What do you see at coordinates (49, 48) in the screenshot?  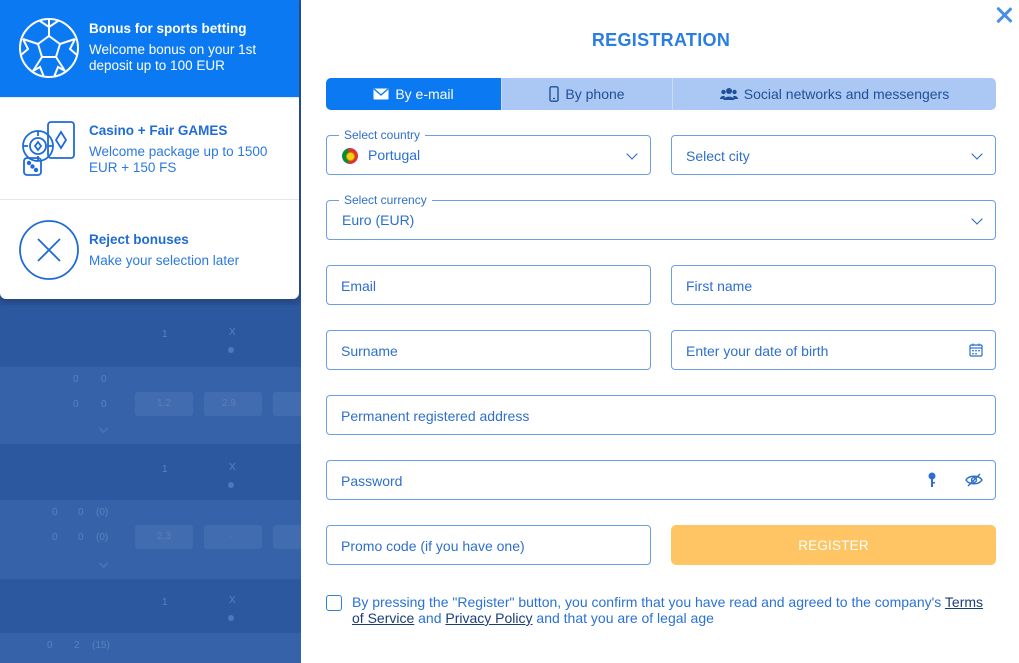 I see `soccer-ball-icon` at bounding box center [49, 48].